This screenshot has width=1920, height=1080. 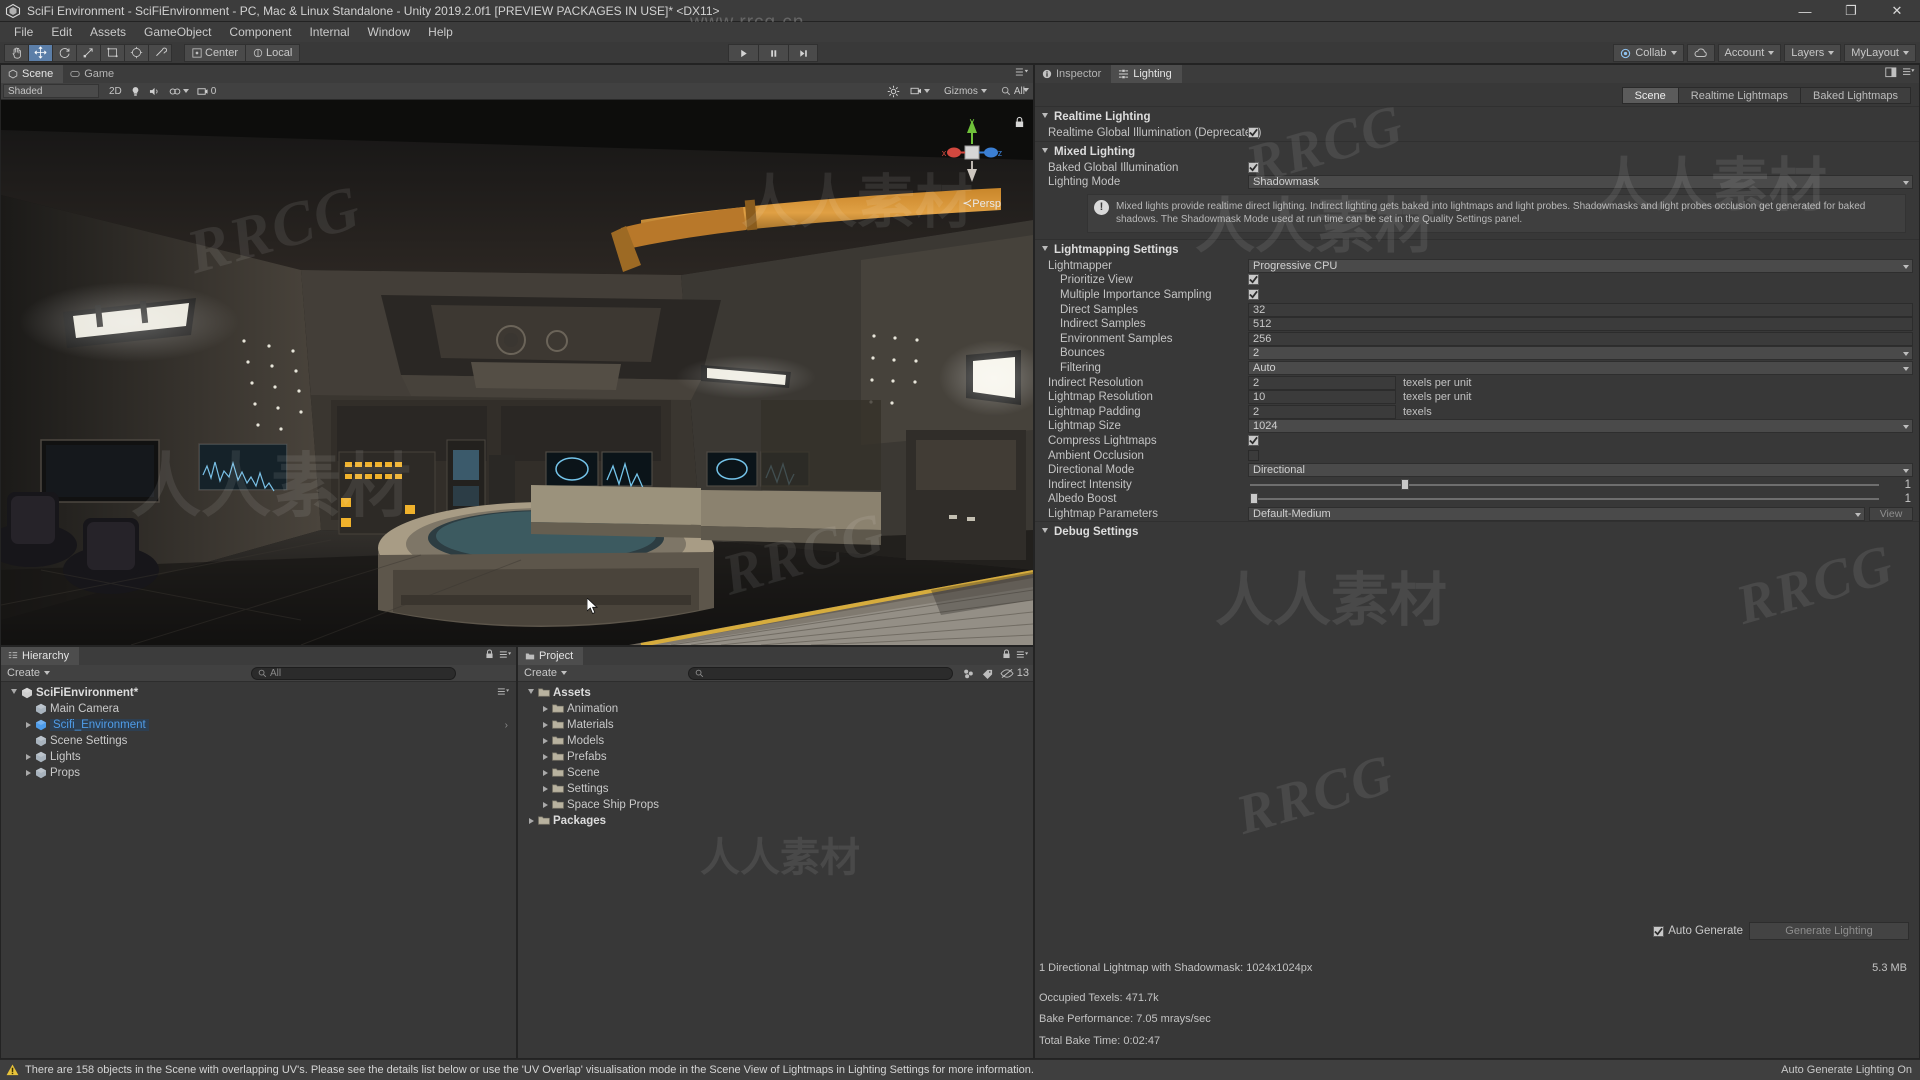 I want to click on scene-context-menu-icon, so click(x=503, y=693).